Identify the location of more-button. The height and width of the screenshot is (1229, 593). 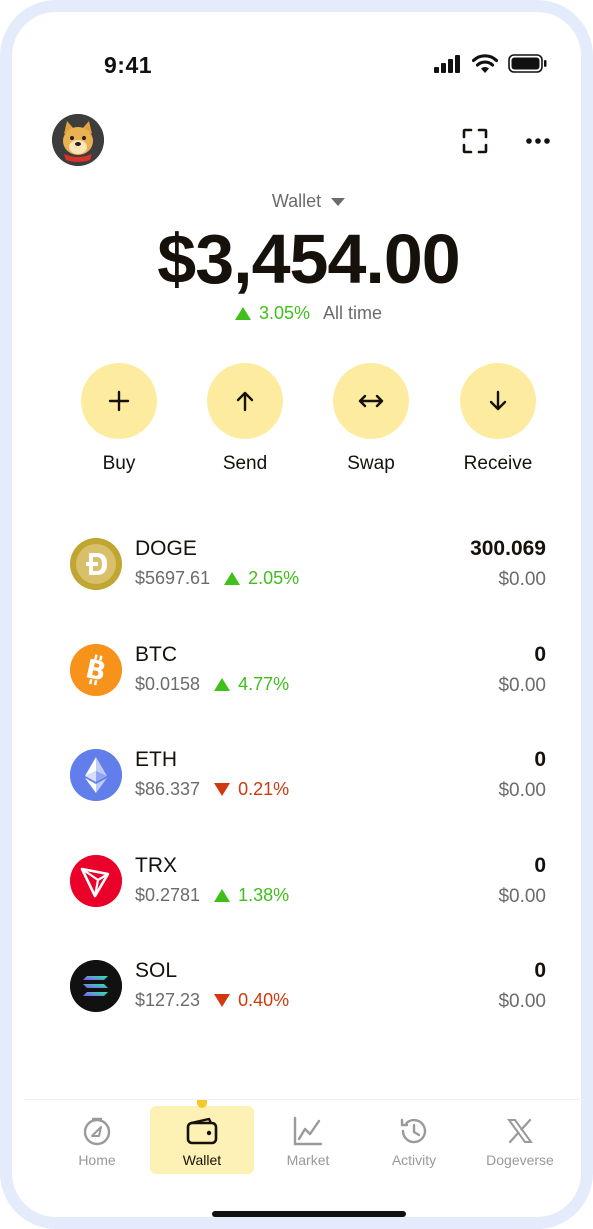
(538, 141).